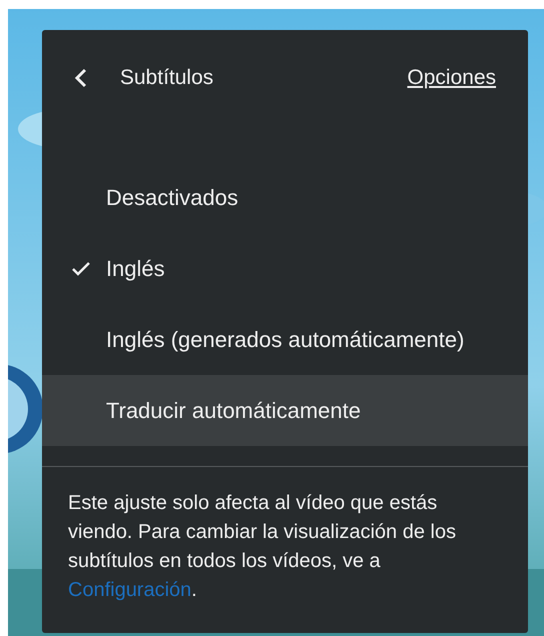 This screenshot has width=544, height=636. I want to click on back-icon, so click(81, 78).